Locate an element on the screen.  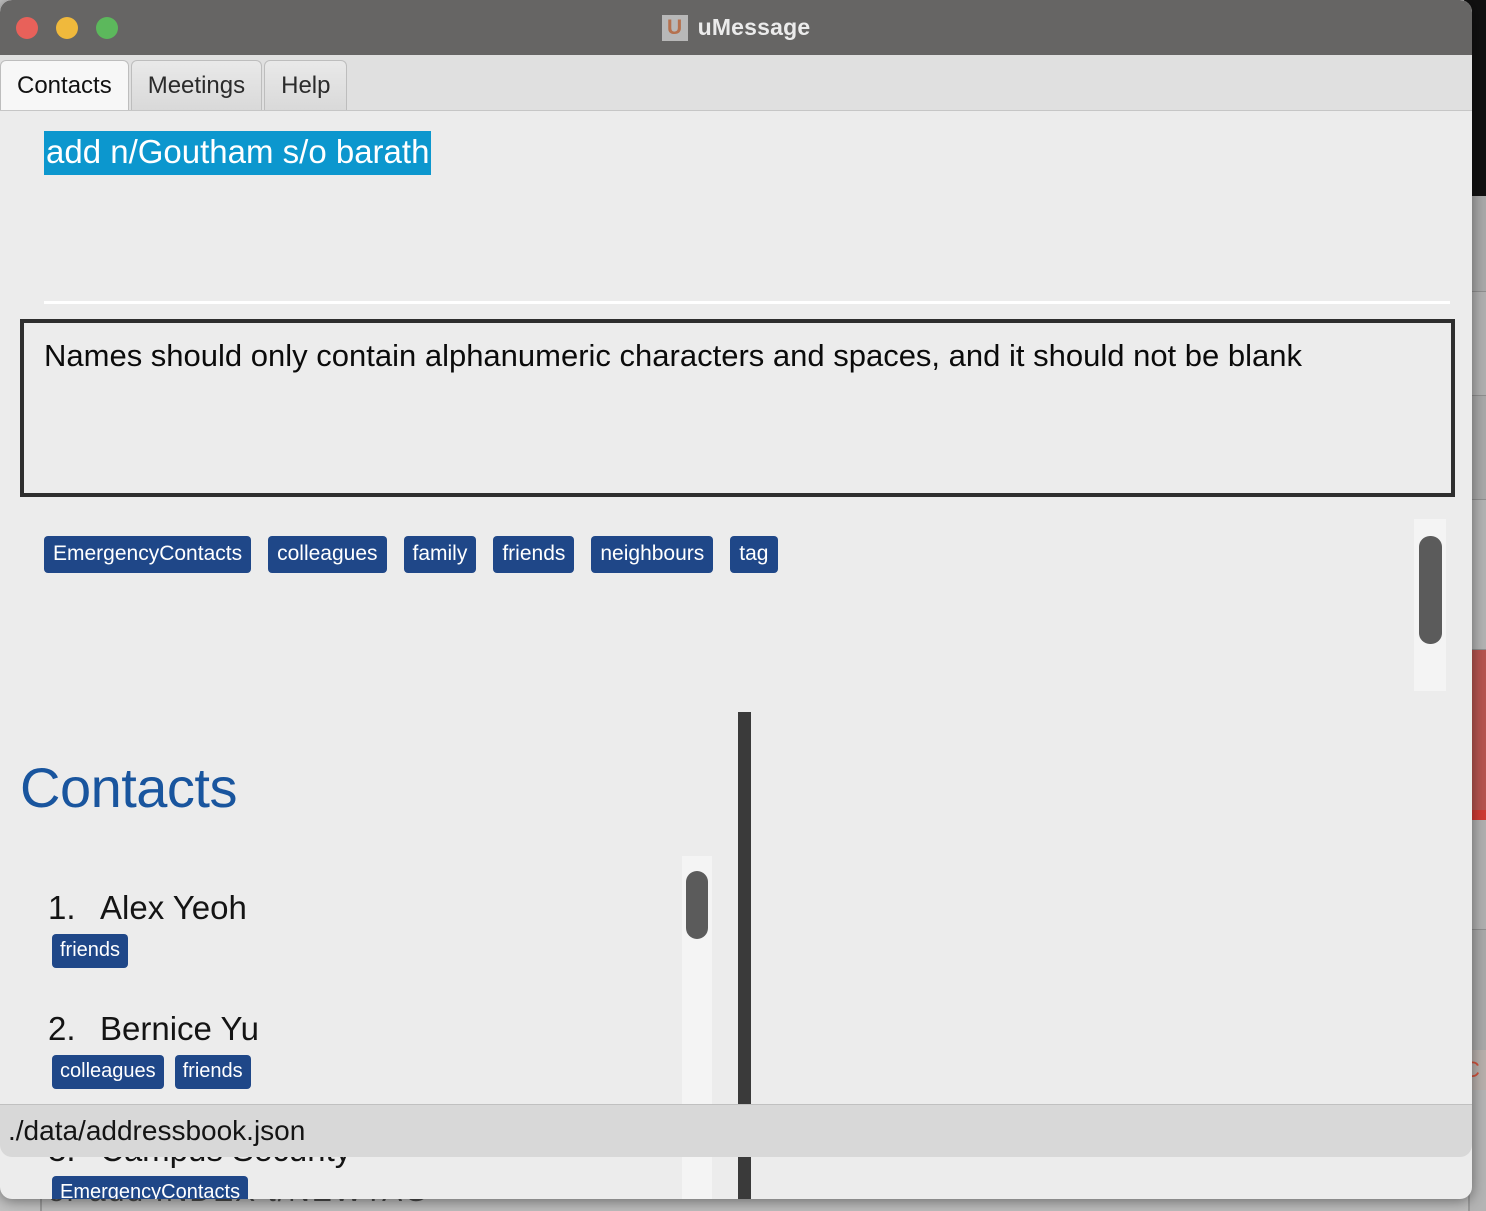
tag-chip: tag is located at coordinates (754, 554).